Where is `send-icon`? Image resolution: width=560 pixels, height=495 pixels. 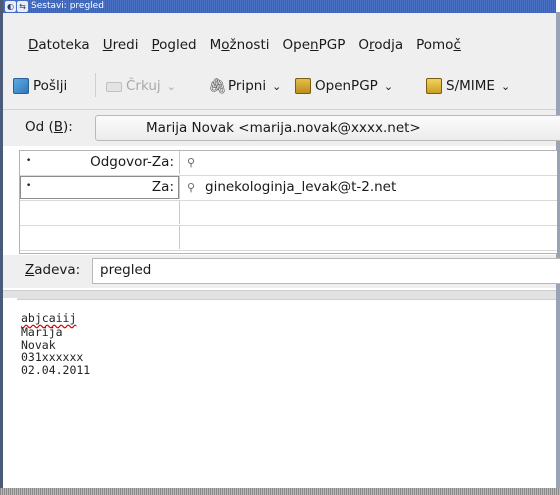
send-icon is located at coordinates (21, 86).